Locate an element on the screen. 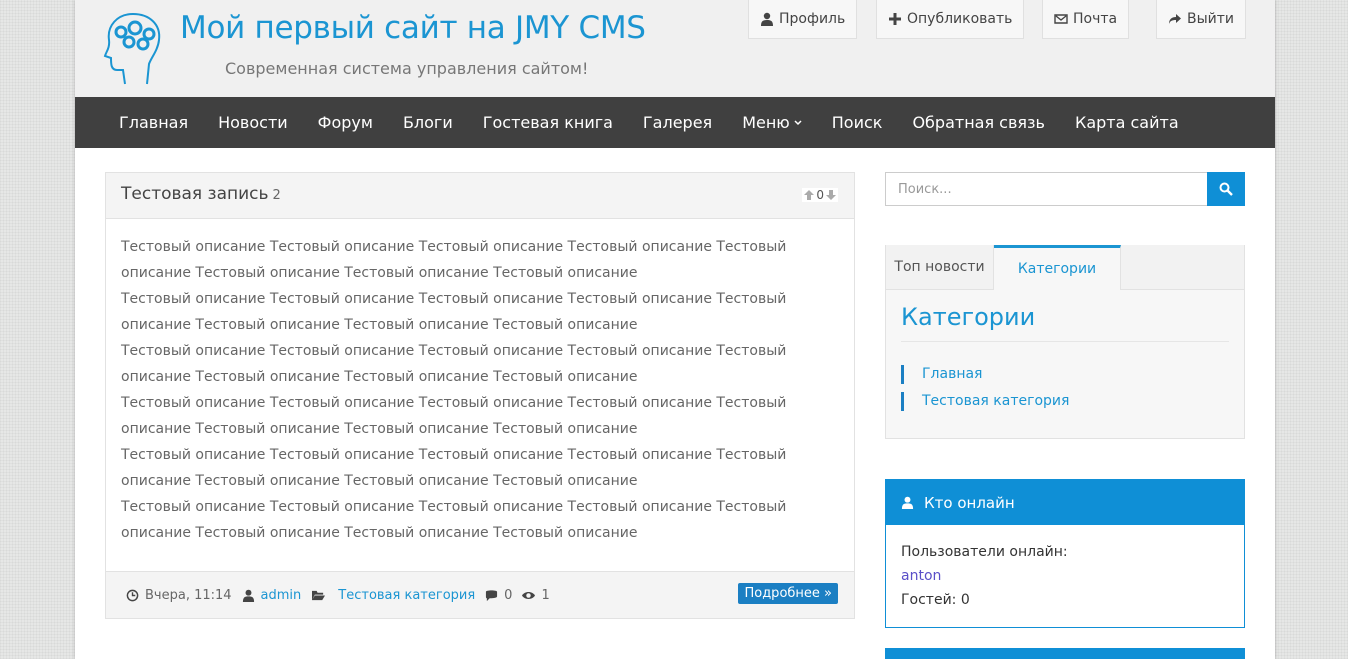 The width and height of the screenshot is (1348, 659). article-rating: 0 is located at coordinates (820, 195).